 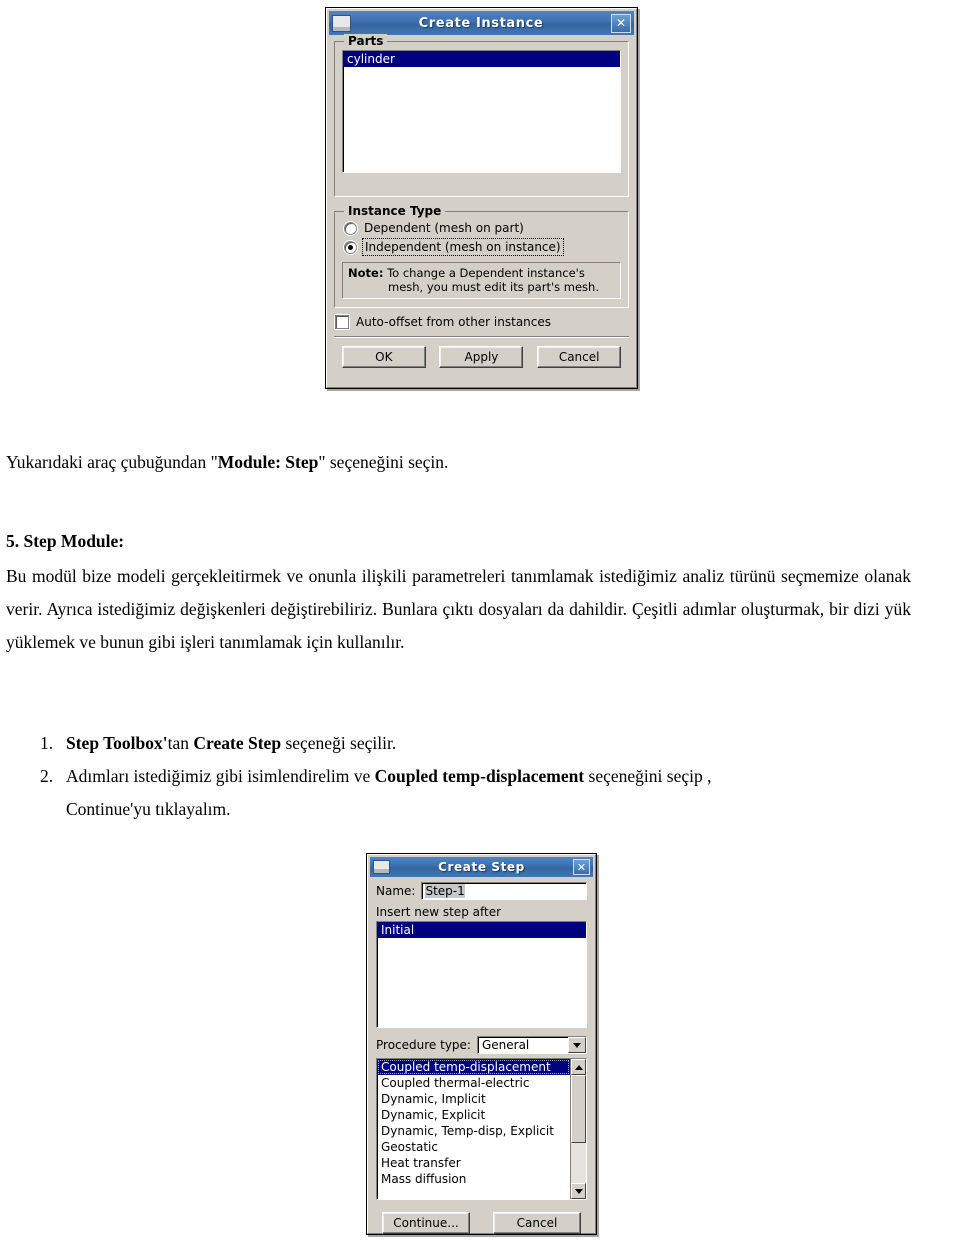 What do you see at coordinates (148, 809) in the screenshot?
I see `step2-text-3: Continue'yu tıklayalım.` at bounding box center [148, 809].